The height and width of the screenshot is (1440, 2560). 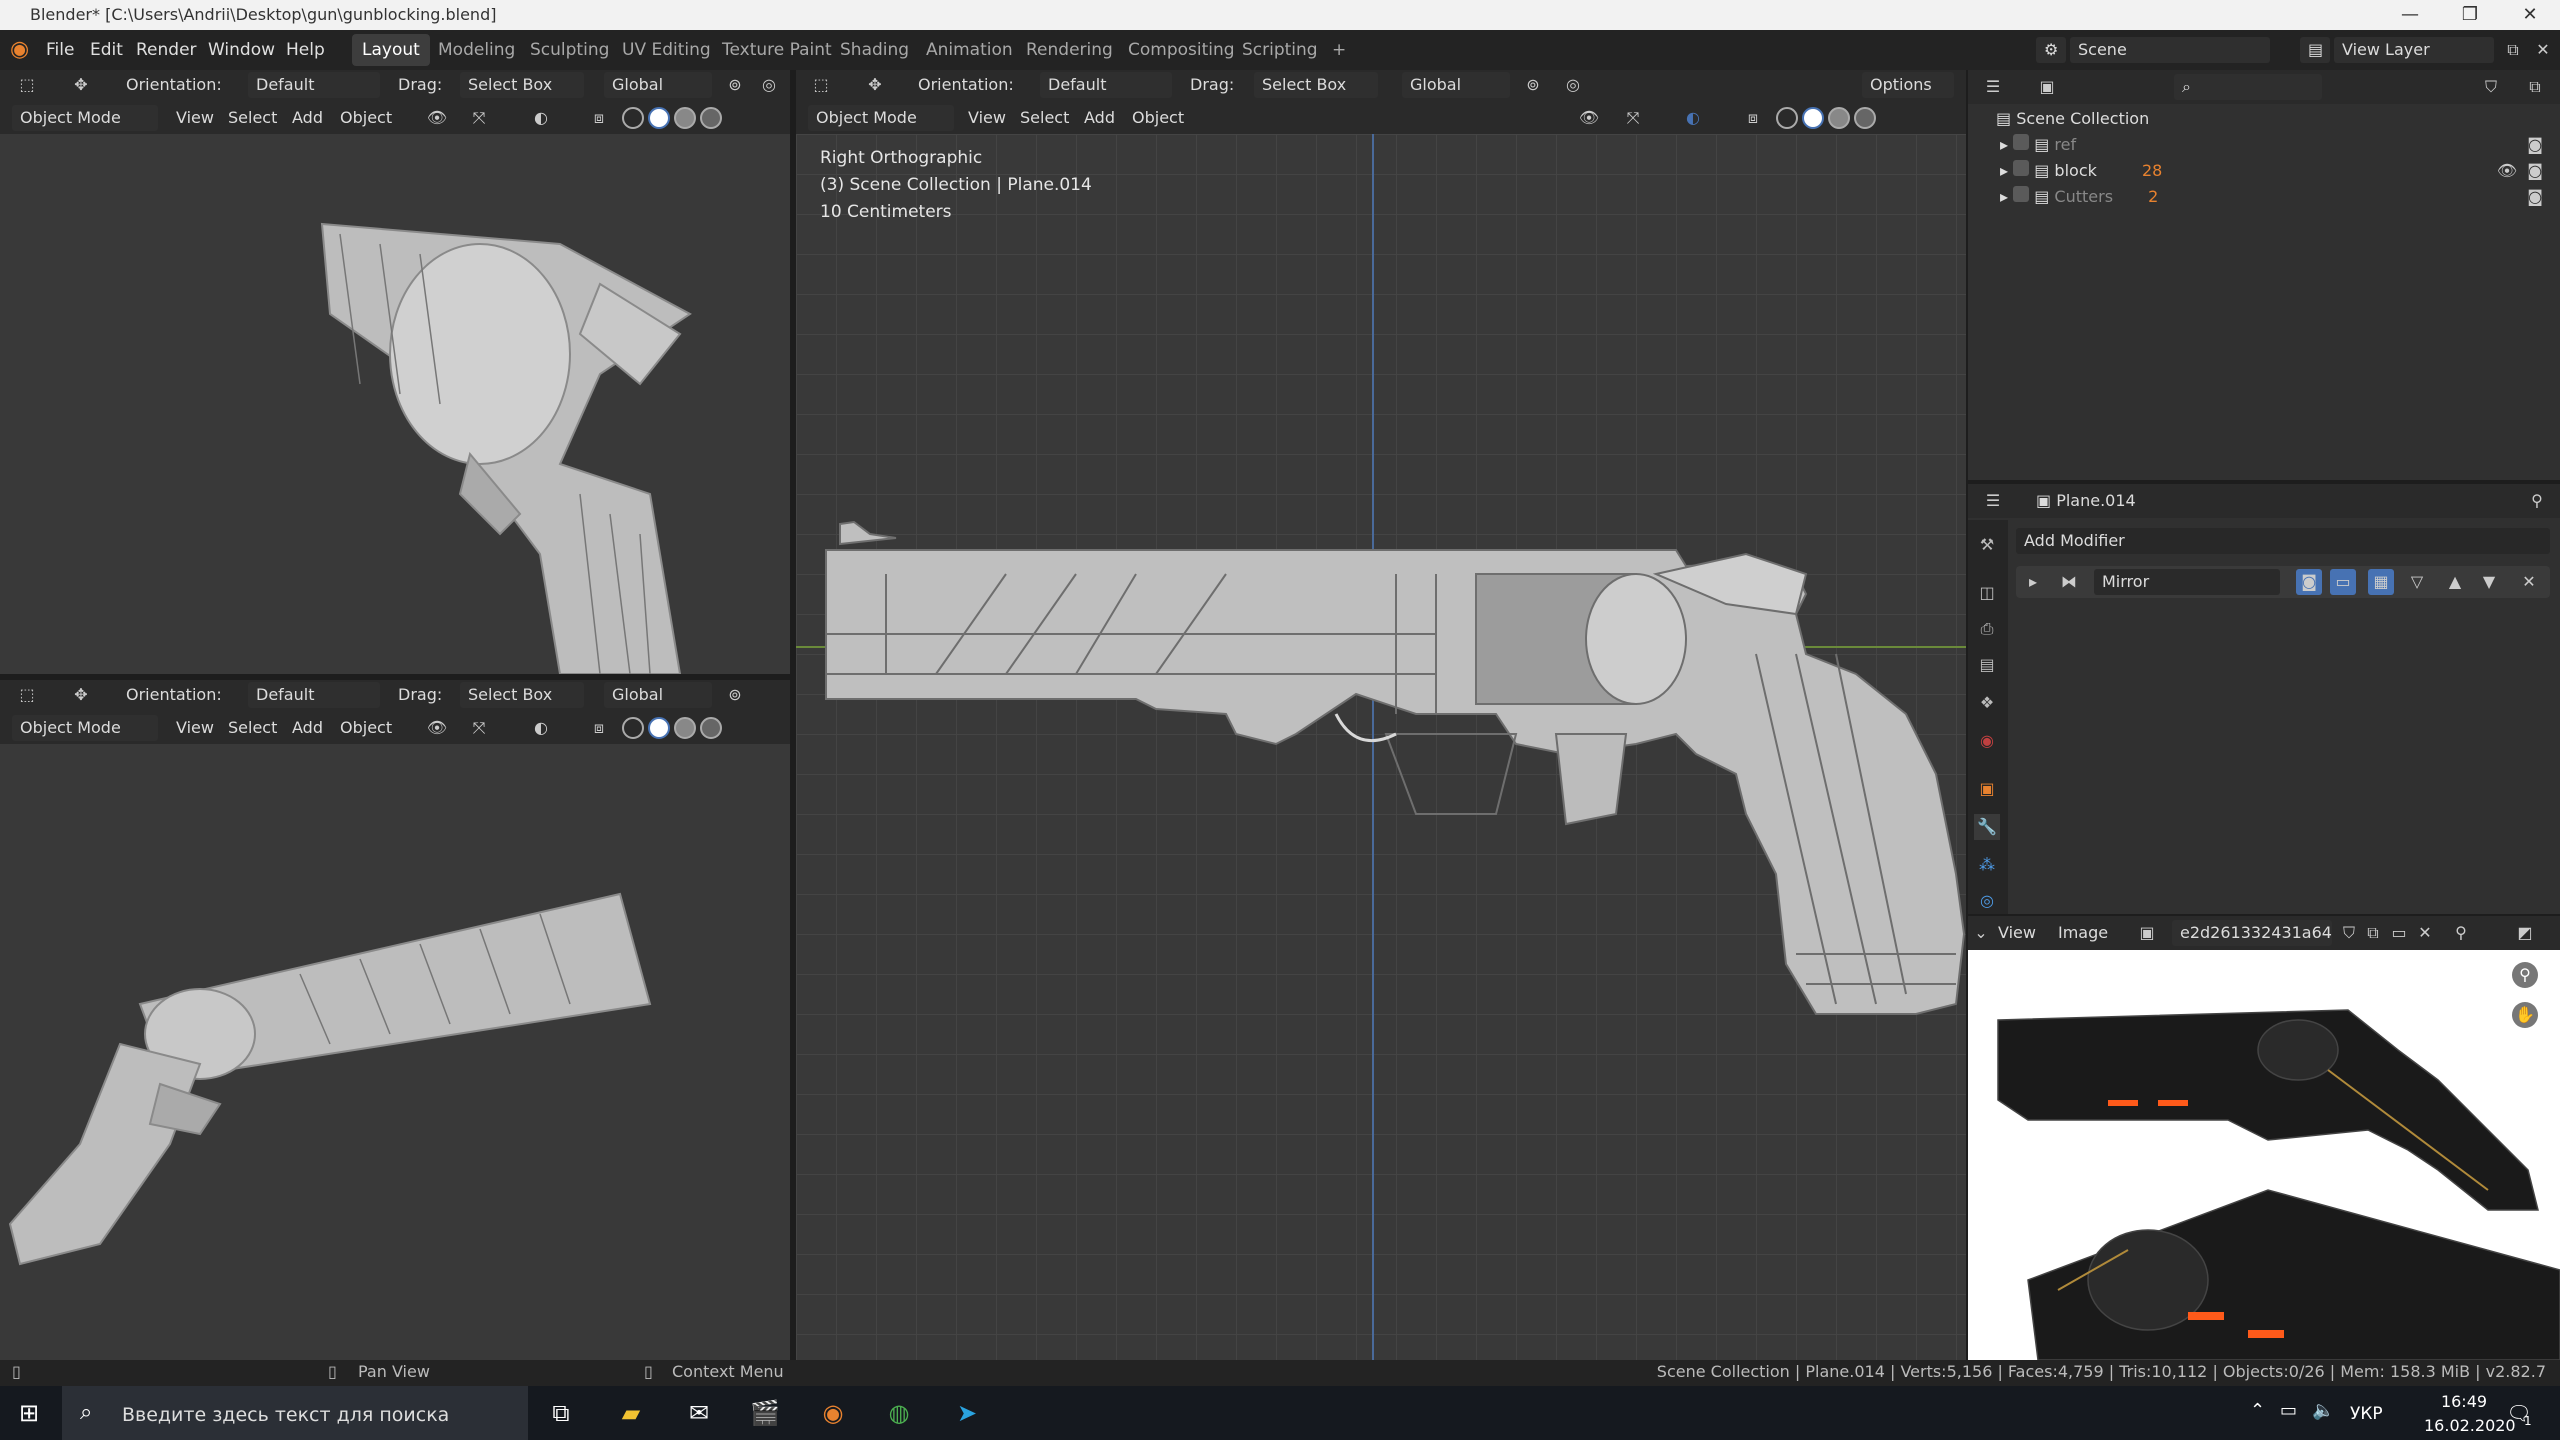 I want to click on select-tool-icon: ⬚, so click(x=27, y=85).